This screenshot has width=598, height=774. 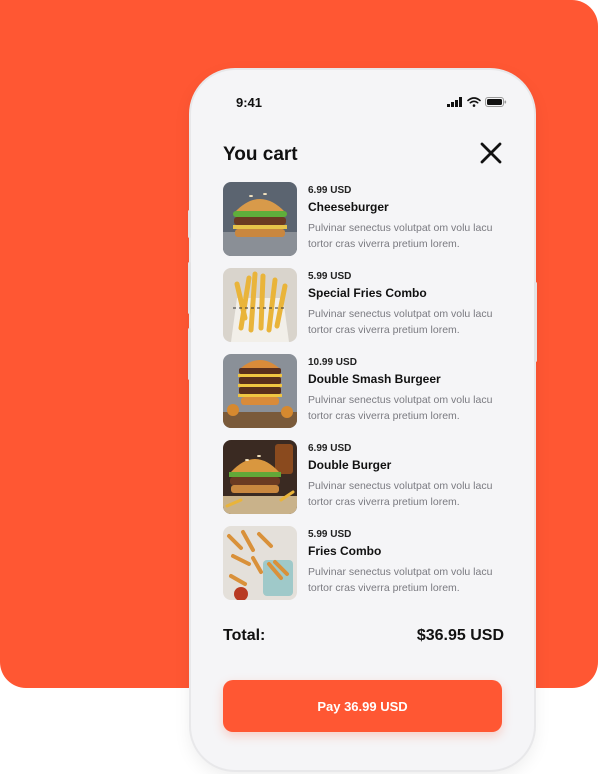 What do you see at coordinates (362, 100) in the screenshot?
I see `status-bar: 9:41` at bounding box center [362, 100].